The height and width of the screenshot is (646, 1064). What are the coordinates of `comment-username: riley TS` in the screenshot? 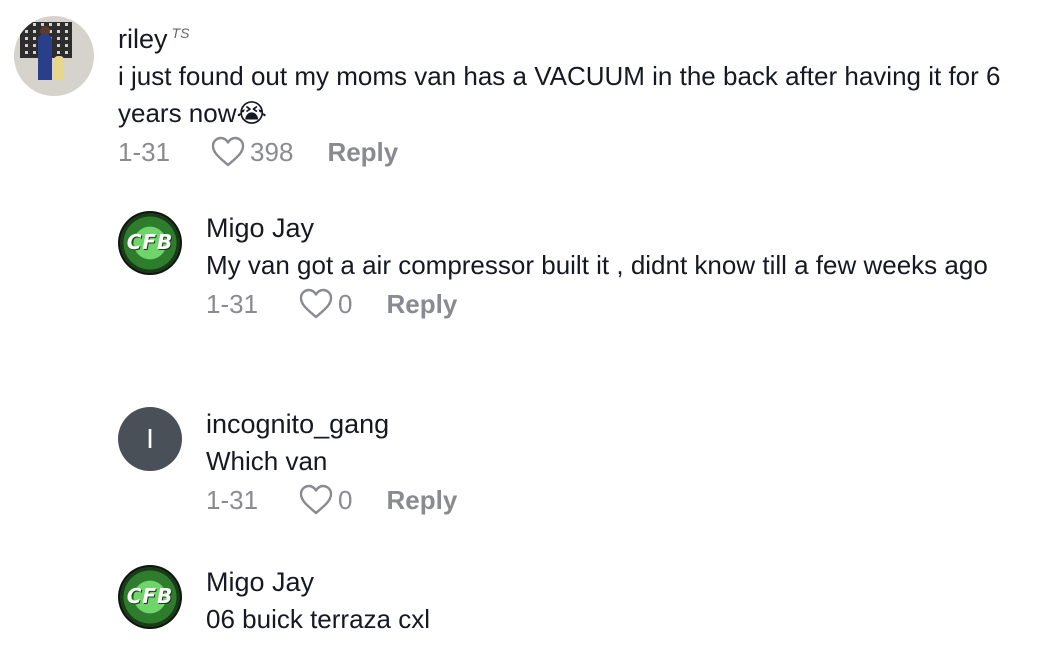 It's located at (588, 36).